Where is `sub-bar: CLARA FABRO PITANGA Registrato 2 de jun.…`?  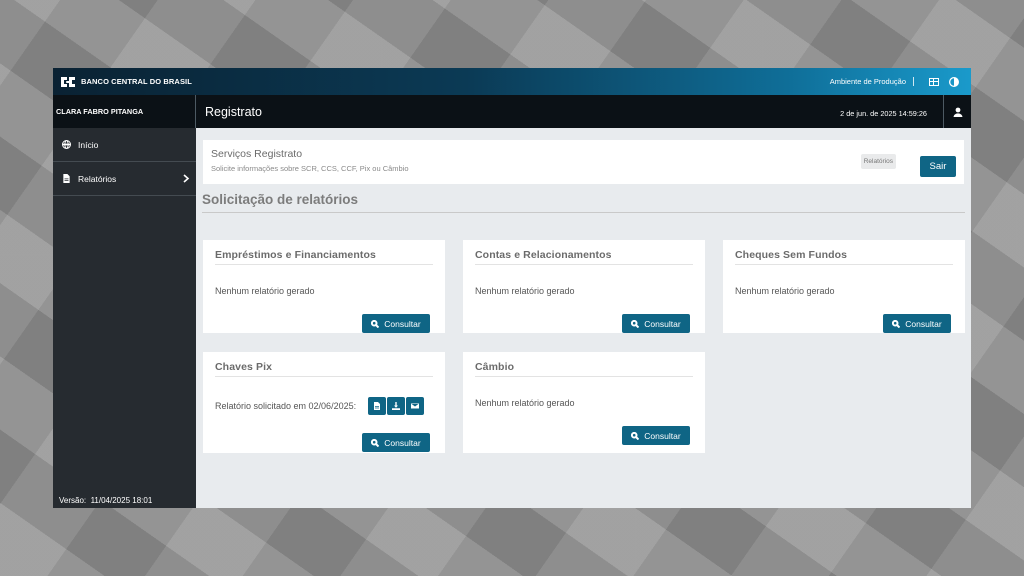 sub-bar: CLARA FABRO PITANGA Registrato 2 de jun.… is located at coordinates (512, 111).